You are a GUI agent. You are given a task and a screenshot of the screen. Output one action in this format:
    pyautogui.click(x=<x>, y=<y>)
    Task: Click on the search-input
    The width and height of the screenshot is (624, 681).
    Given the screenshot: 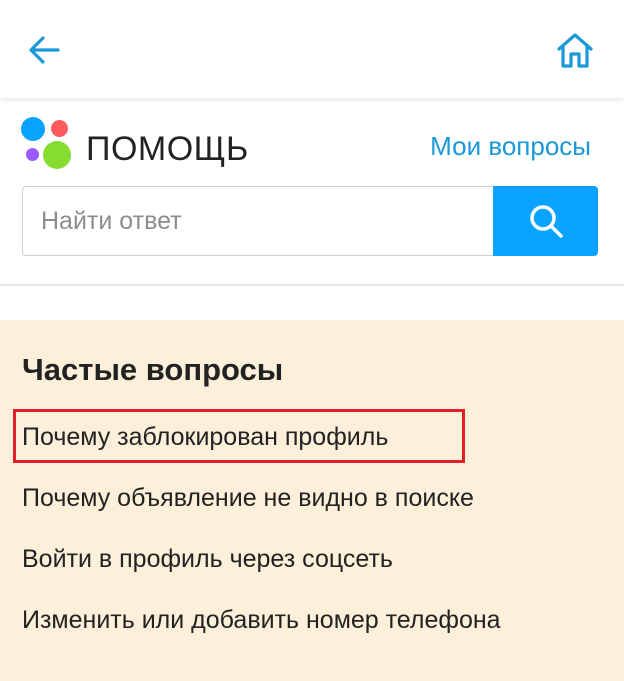 What is the action you would take?
    pyautogui.click(x=257, y=221)
    